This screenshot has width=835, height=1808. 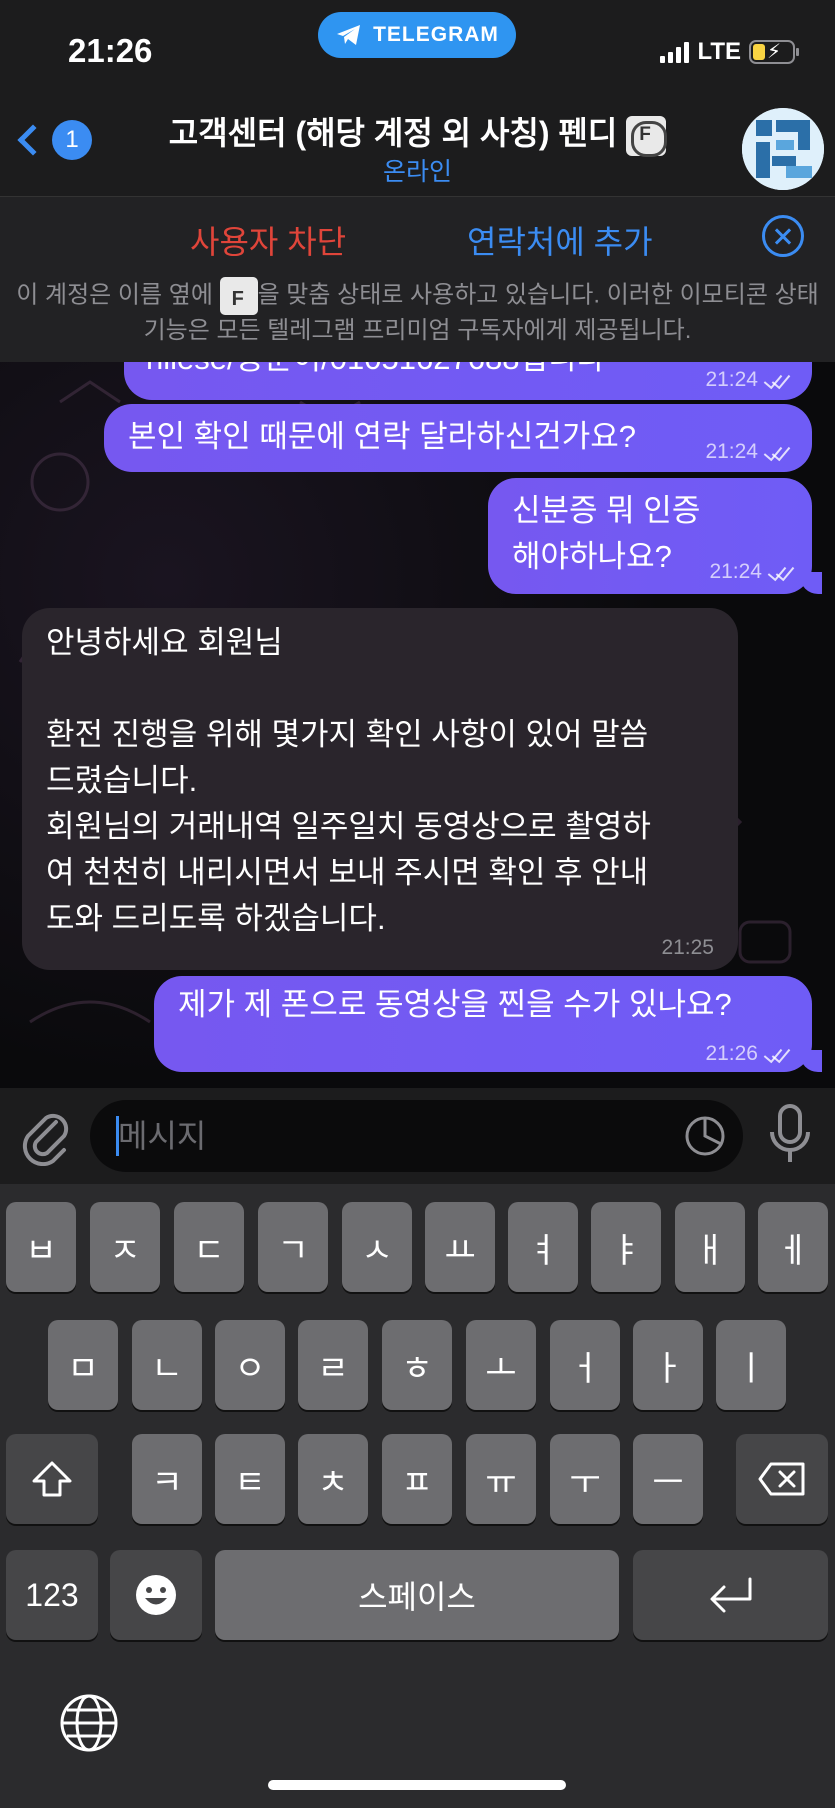 I want to click on close-banner-icon, so click(x=783, y=236).